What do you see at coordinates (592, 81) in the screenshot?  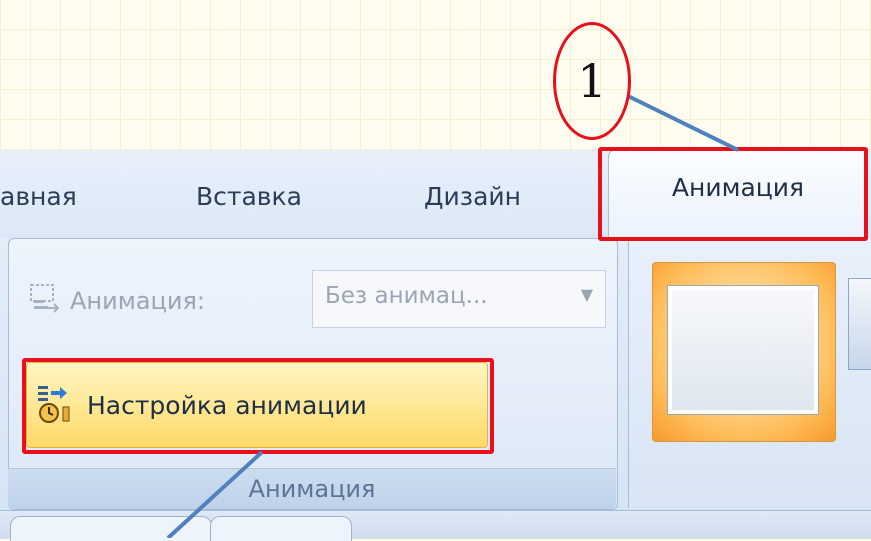 I see `step-marker: 1` at bounding box center [592, 81].